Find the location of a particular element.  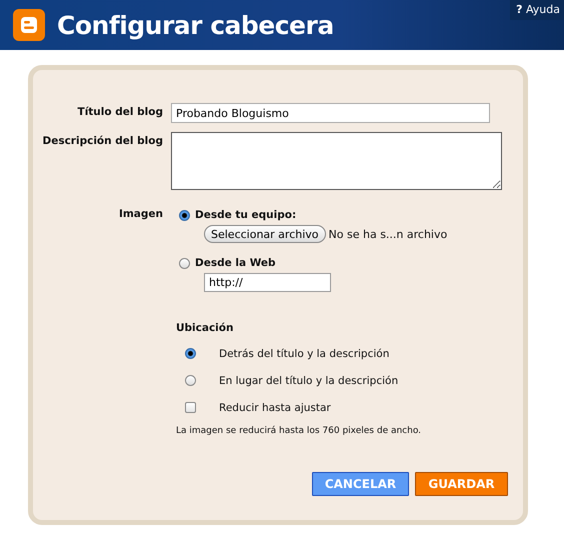

url-field: http:// is located at coordinates (267, 282).